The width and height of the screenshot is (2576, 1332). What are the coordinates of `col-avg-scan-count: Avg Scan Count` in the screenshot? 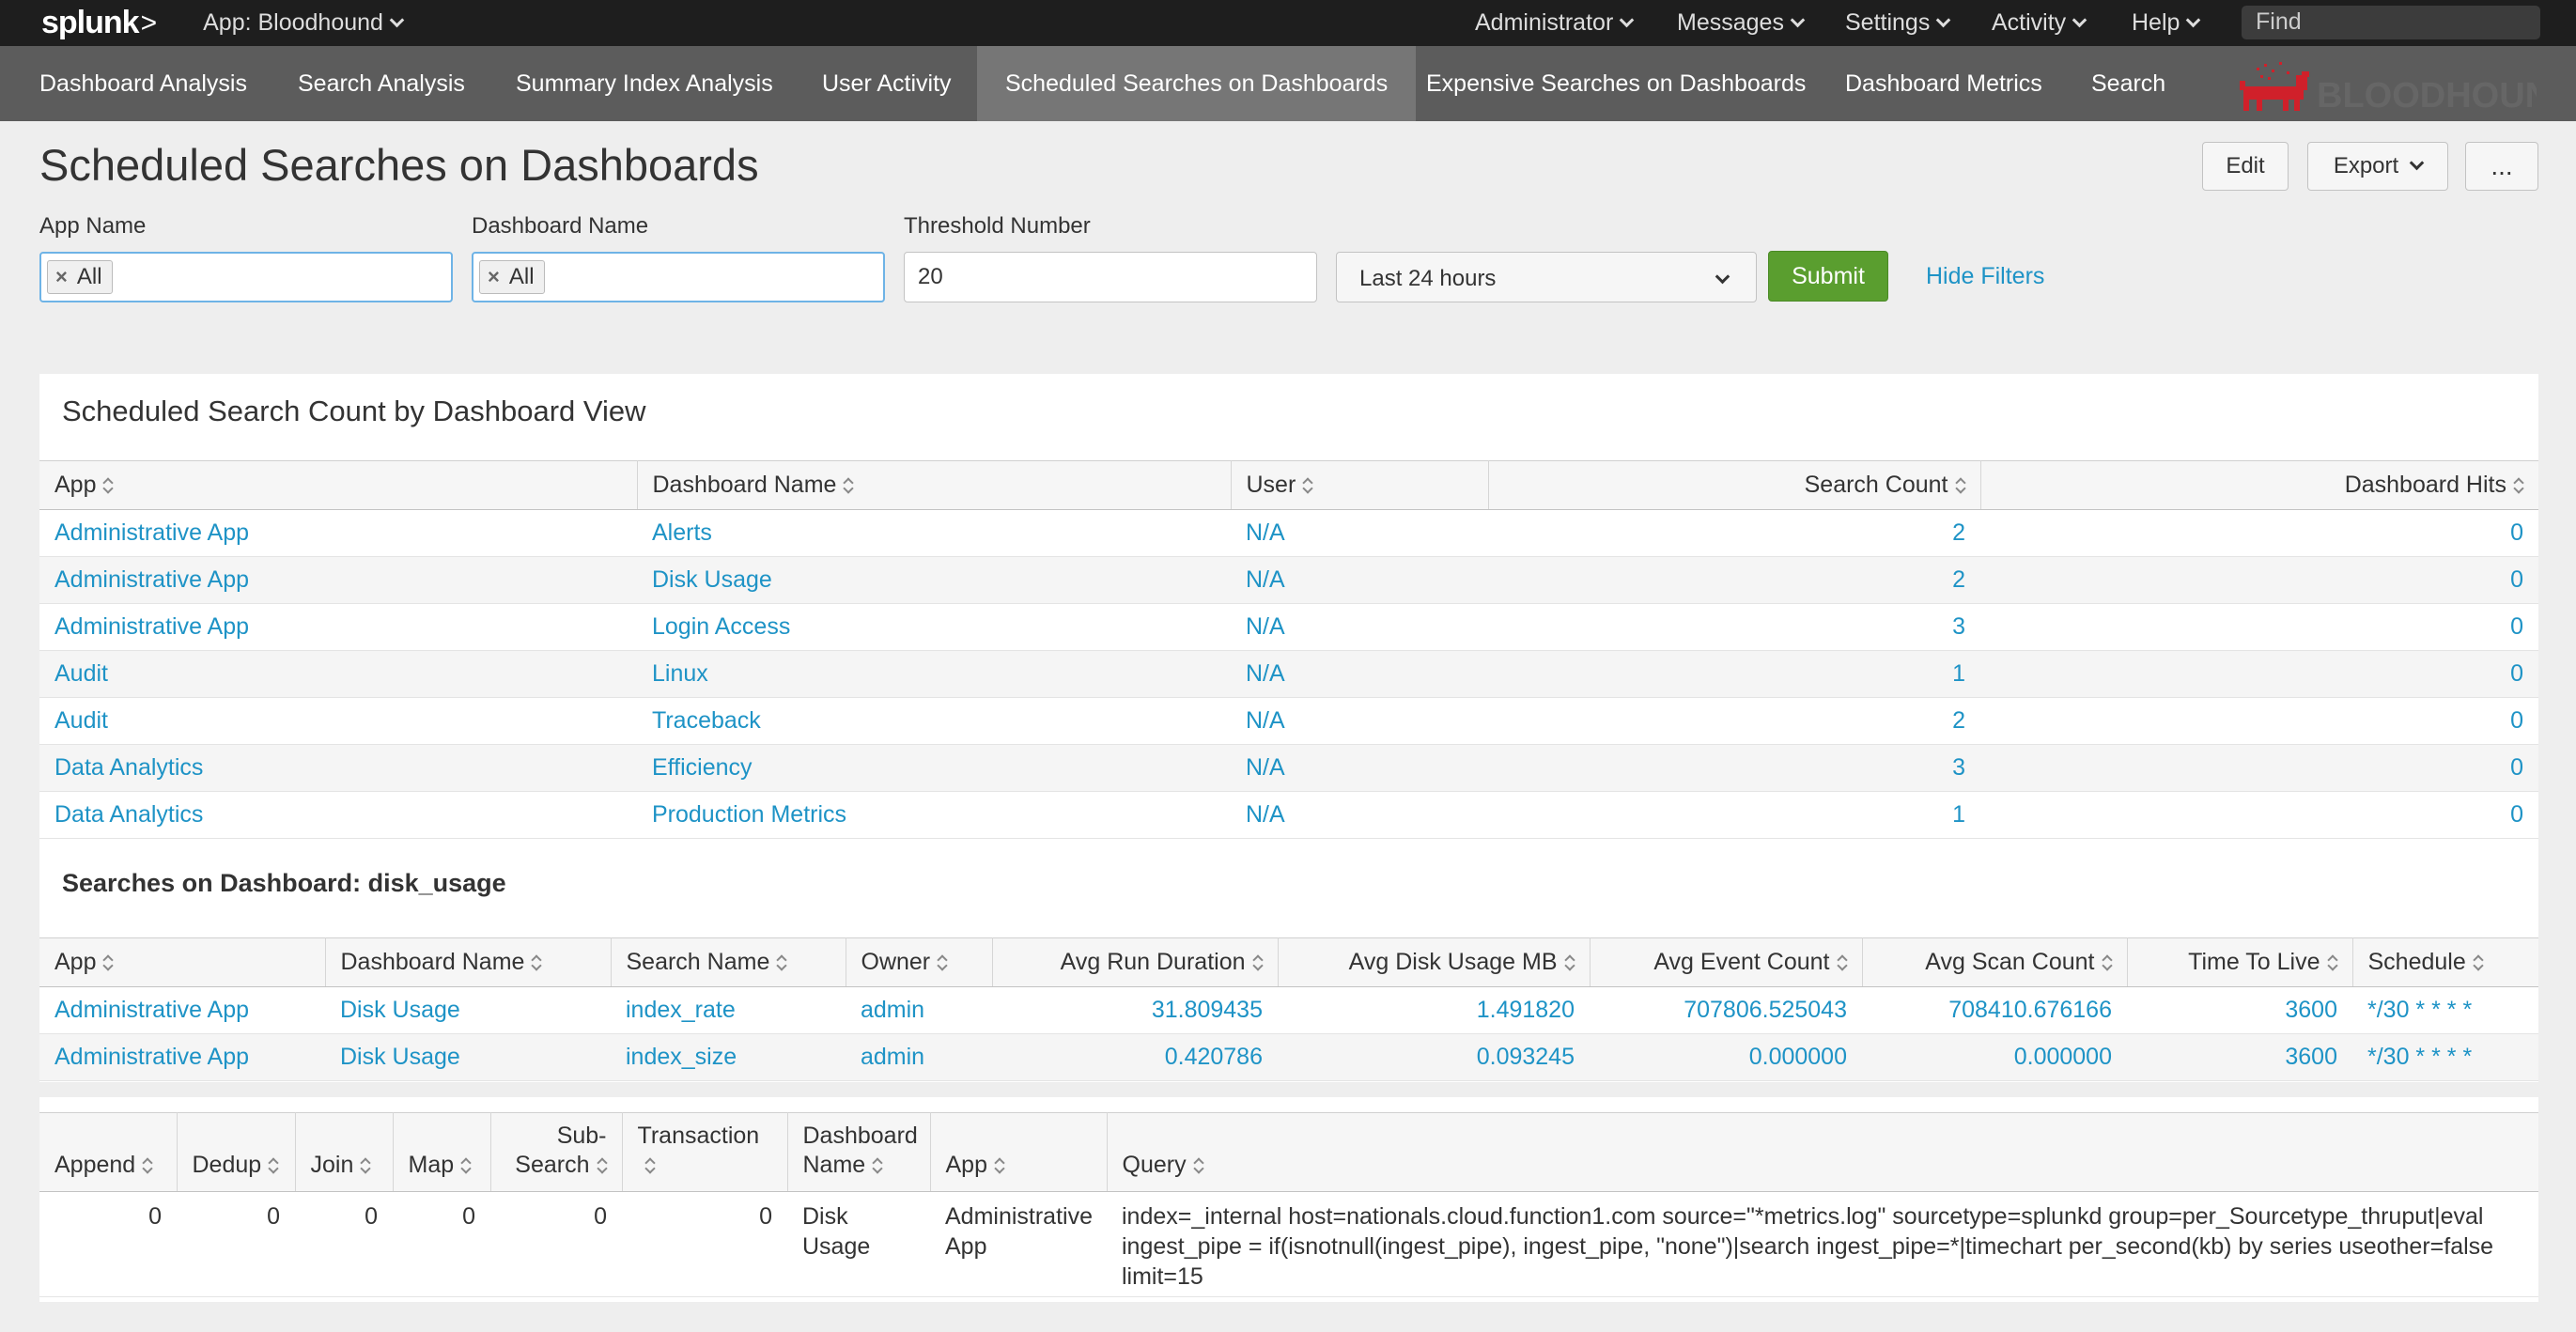 It's located at (1995, 962).